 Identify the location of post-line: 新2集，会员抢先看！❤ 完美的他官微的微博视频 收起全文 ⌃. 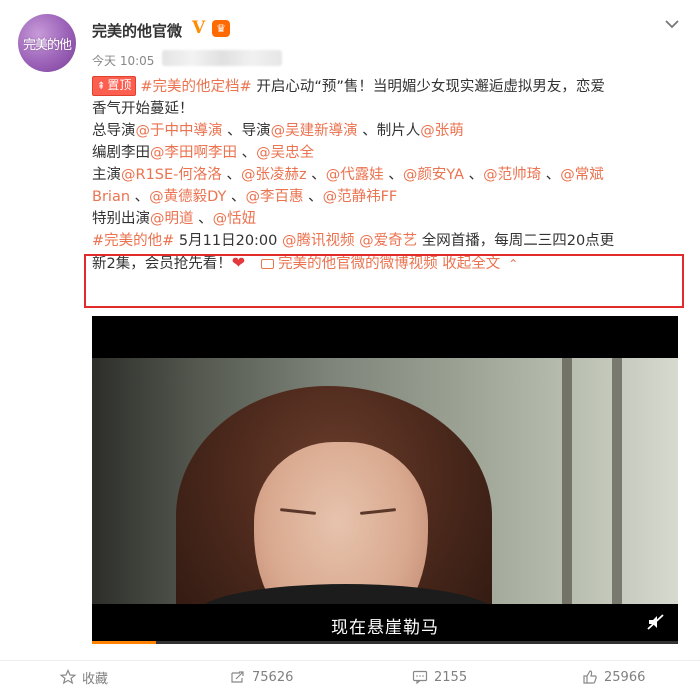
(305, 262).